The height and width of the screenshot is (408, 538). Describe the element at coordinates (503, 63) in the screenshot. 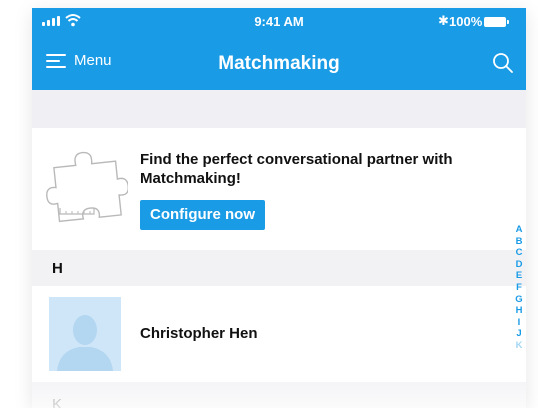

I see `search-icon` at that location.